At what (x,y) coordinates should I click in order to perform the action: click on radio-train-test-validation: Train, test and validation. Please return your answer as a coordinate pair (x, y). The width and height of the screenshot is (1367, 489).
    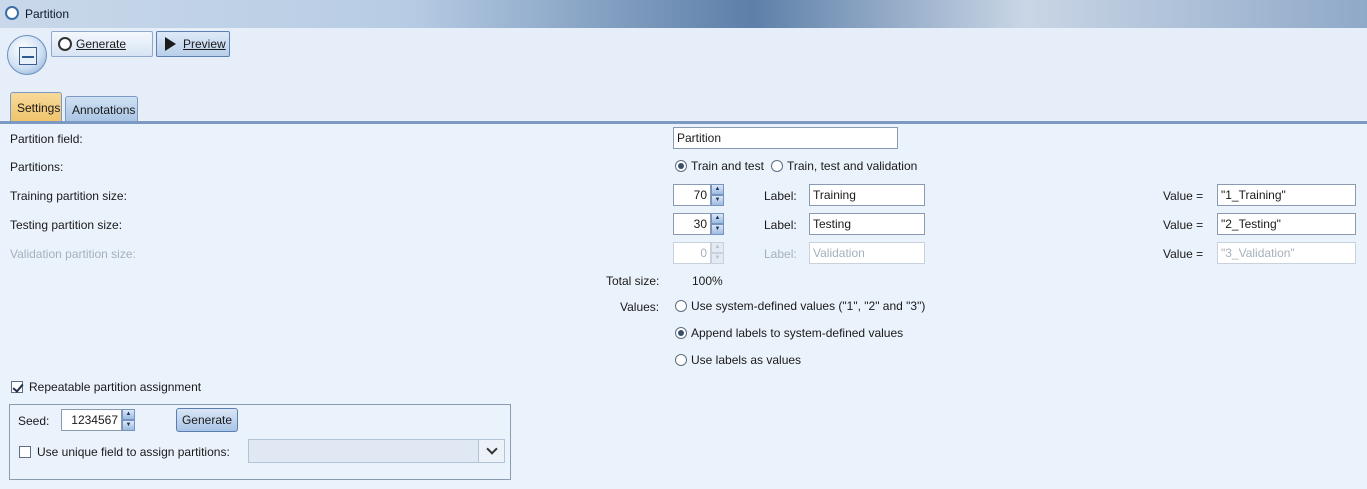
    Looking at the image, I should click on (844, 166).